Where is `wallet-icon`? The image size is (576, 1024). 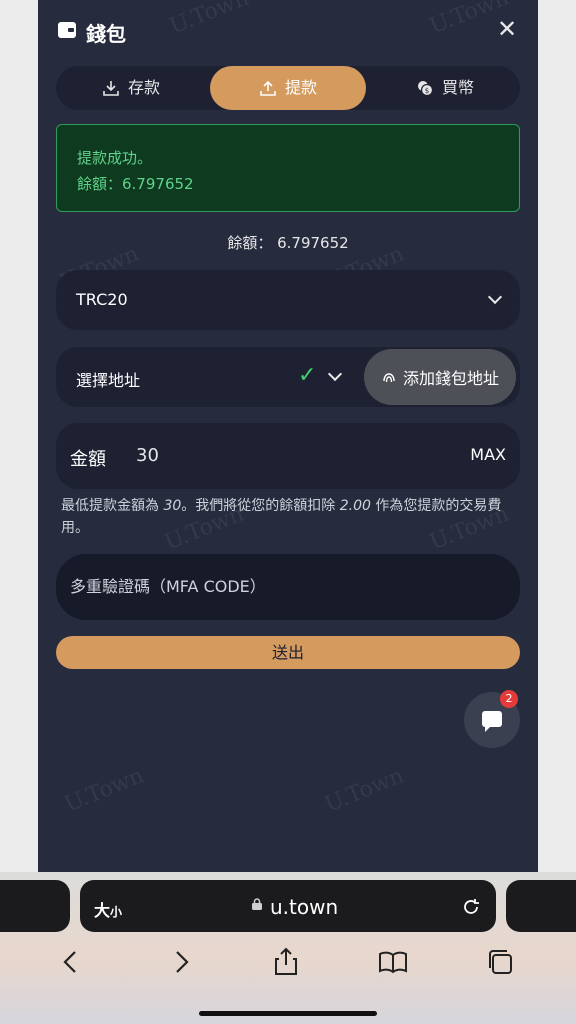 wallet-icon is located at coordinates (67, 30).